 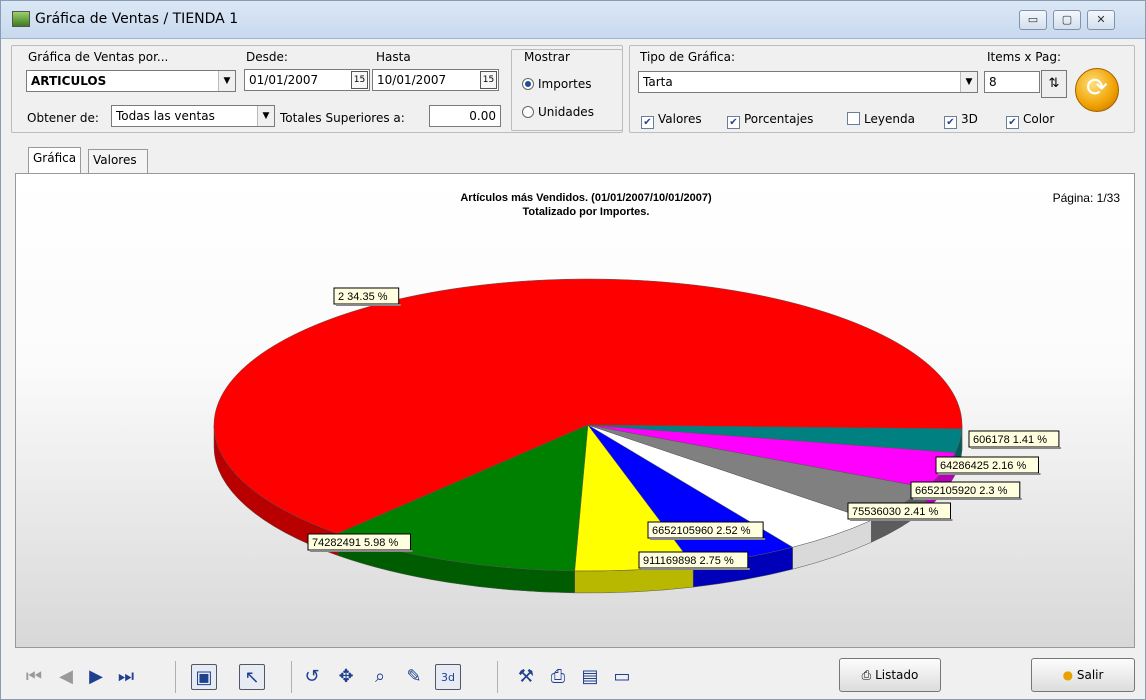 I want to click on maximize-button: ▢, so click(x=1067, y=20).